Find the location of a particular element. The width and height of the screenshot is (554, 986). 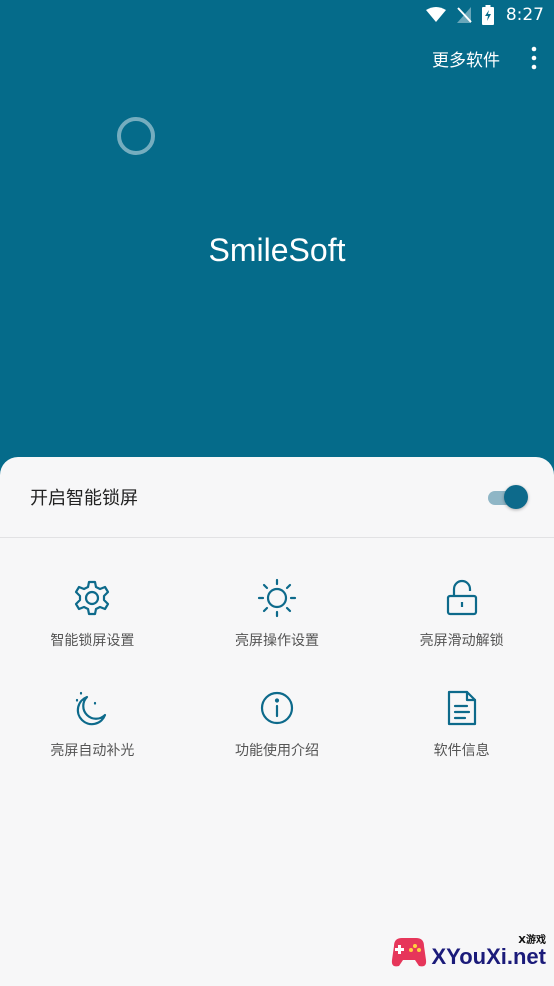

smart-lock-toggle-row: 开启智能锁屏 is located at coordinates (277, 497).